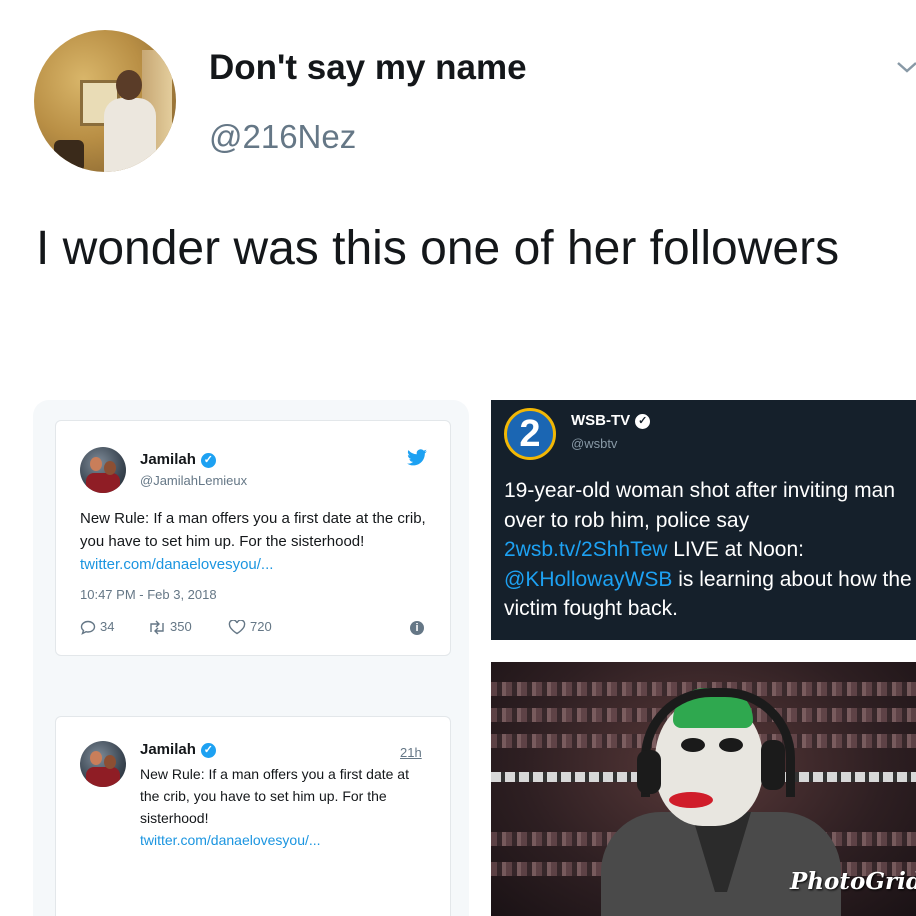 The image size is (916, 916). Describe the element at coordinates (601, 420) in the screenshot. I see `news-author-name-text: WSB-TV` at that location.